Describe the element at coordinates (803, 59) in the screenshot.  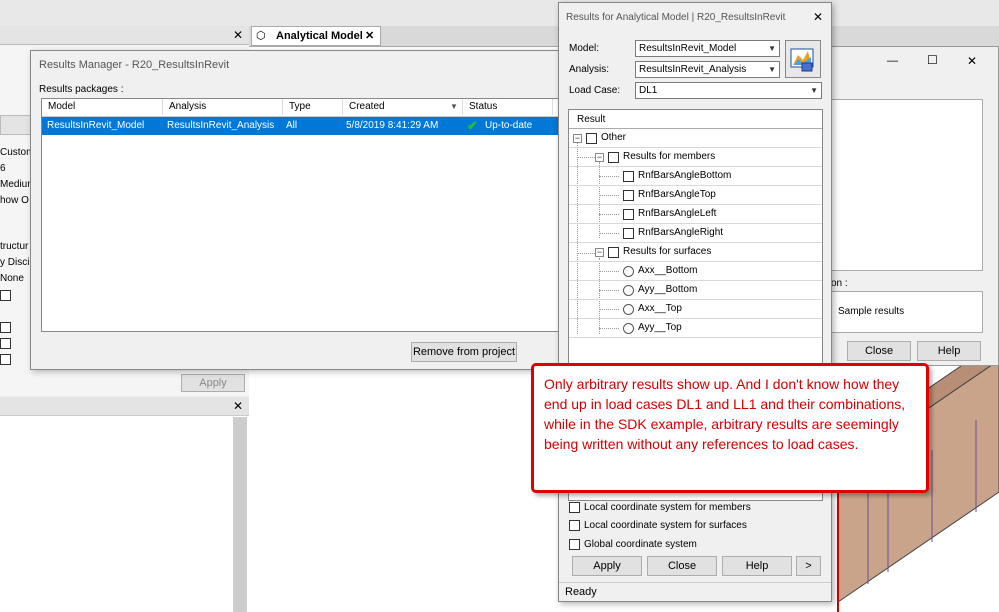
I see `diagram-settings-button` at that location.